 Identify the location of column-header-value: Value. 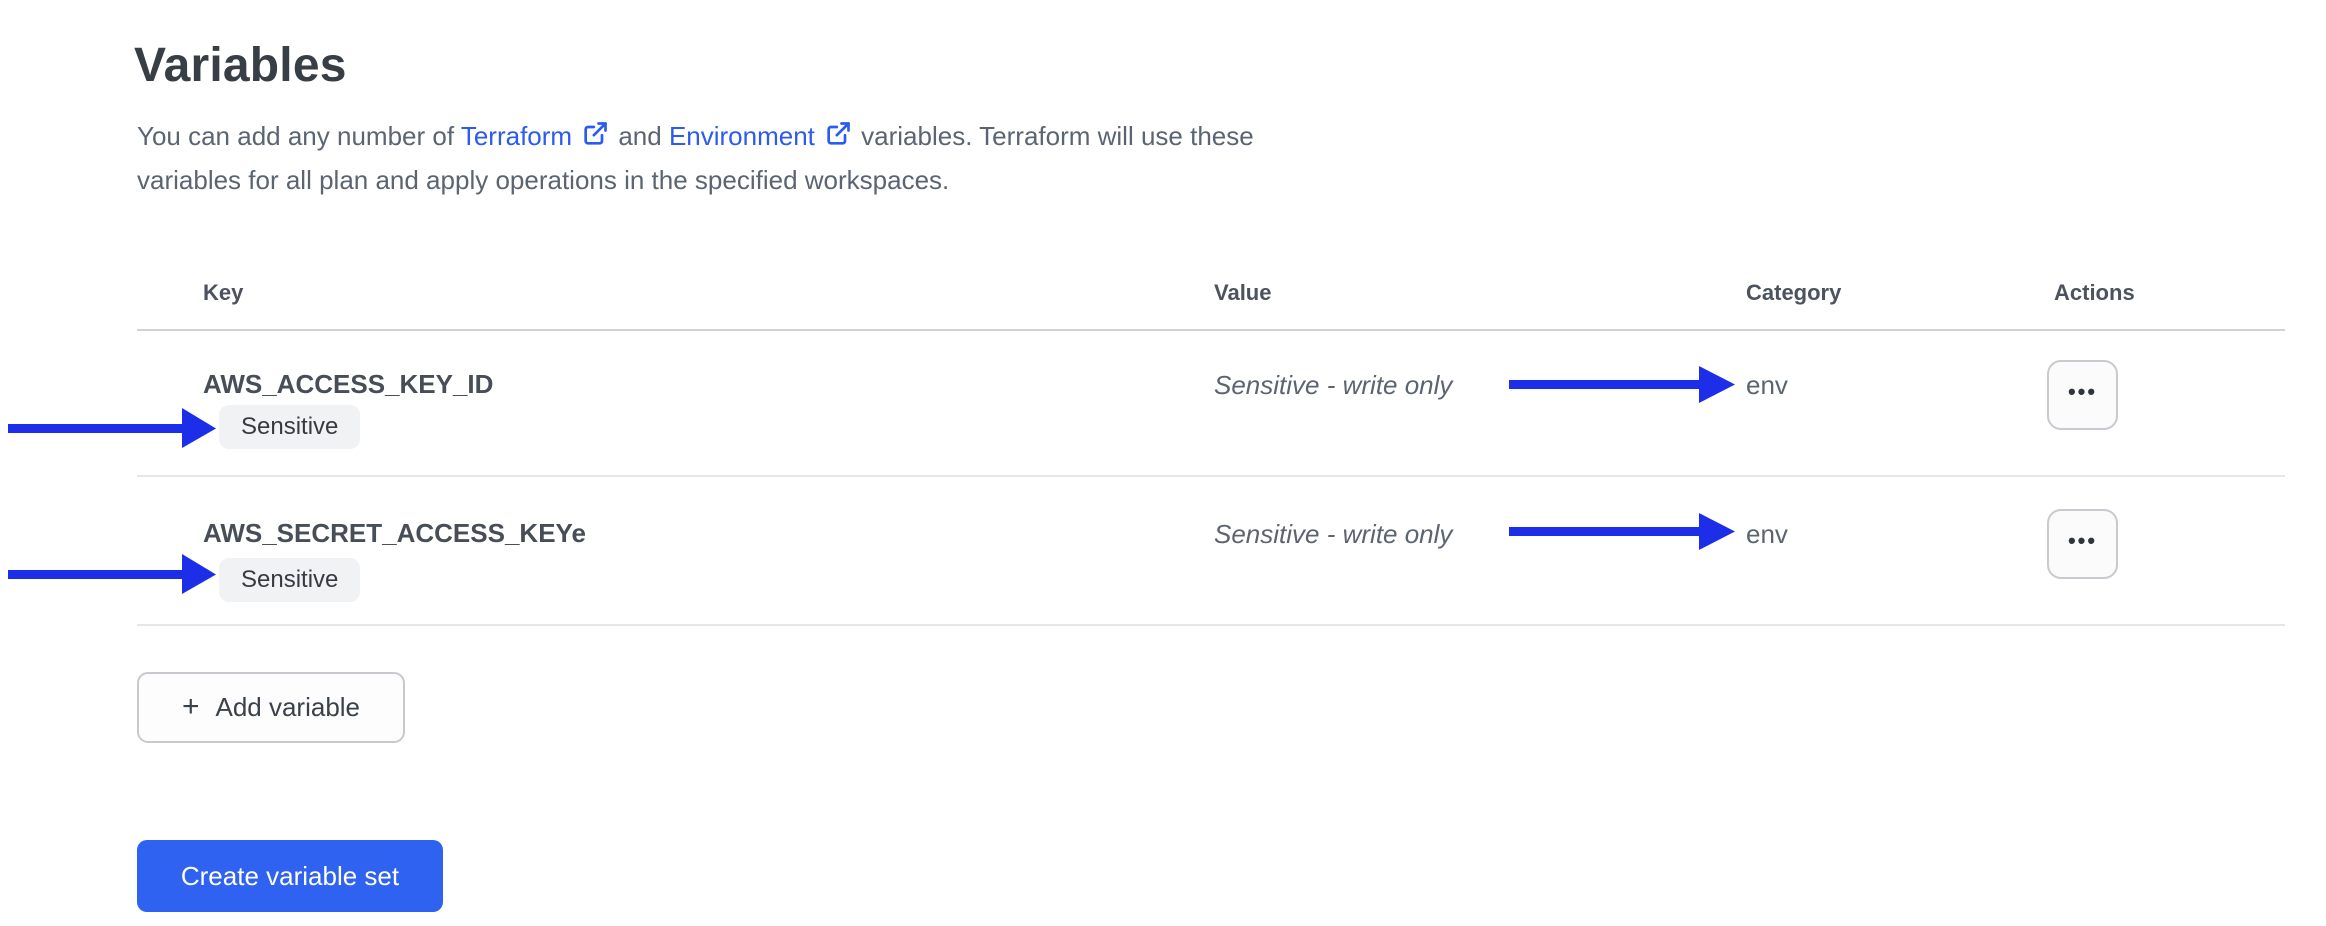
(1243, 292).